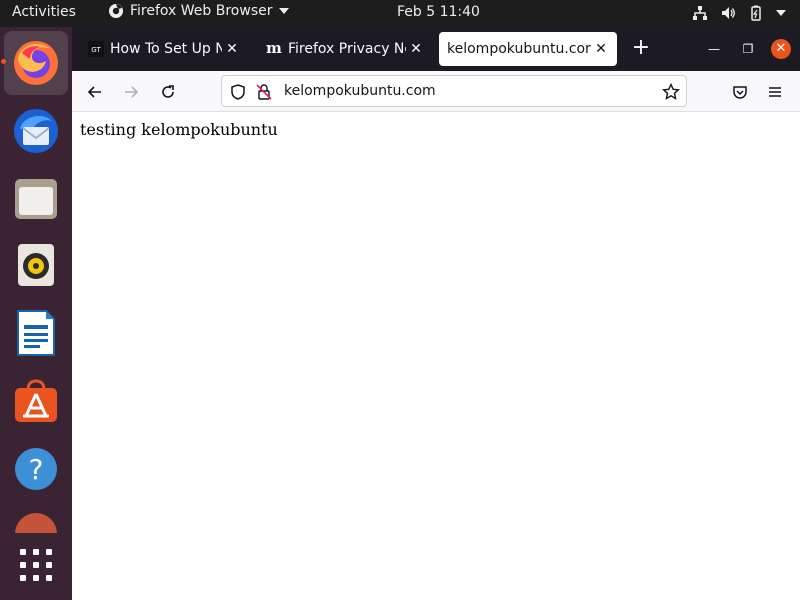  I want to click on dock: ?, so click(36, 313).